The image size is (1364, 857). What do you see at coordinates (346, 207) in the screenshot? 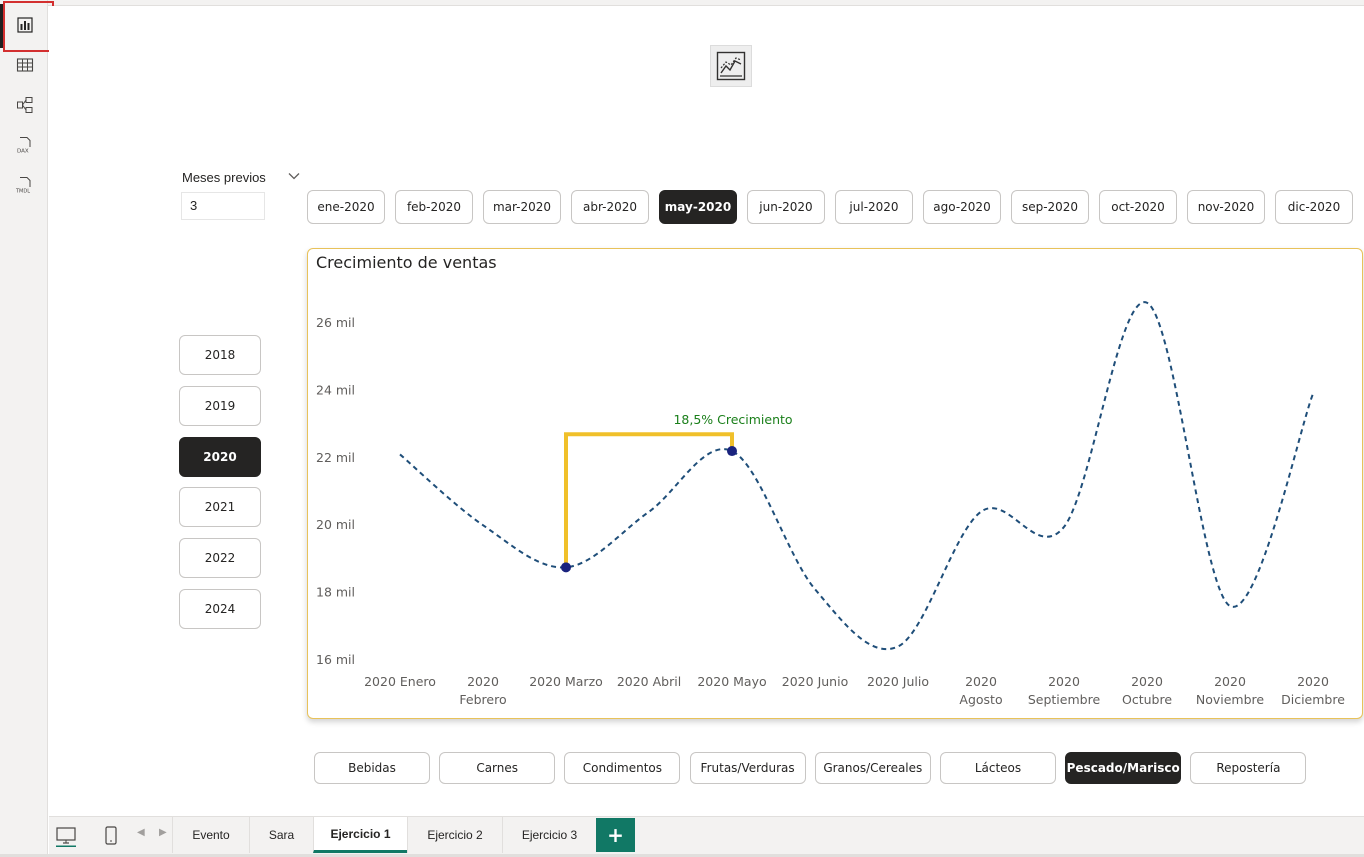
I see `month-button-ene-2020: ene-2020` at bounding box center [346, 207].